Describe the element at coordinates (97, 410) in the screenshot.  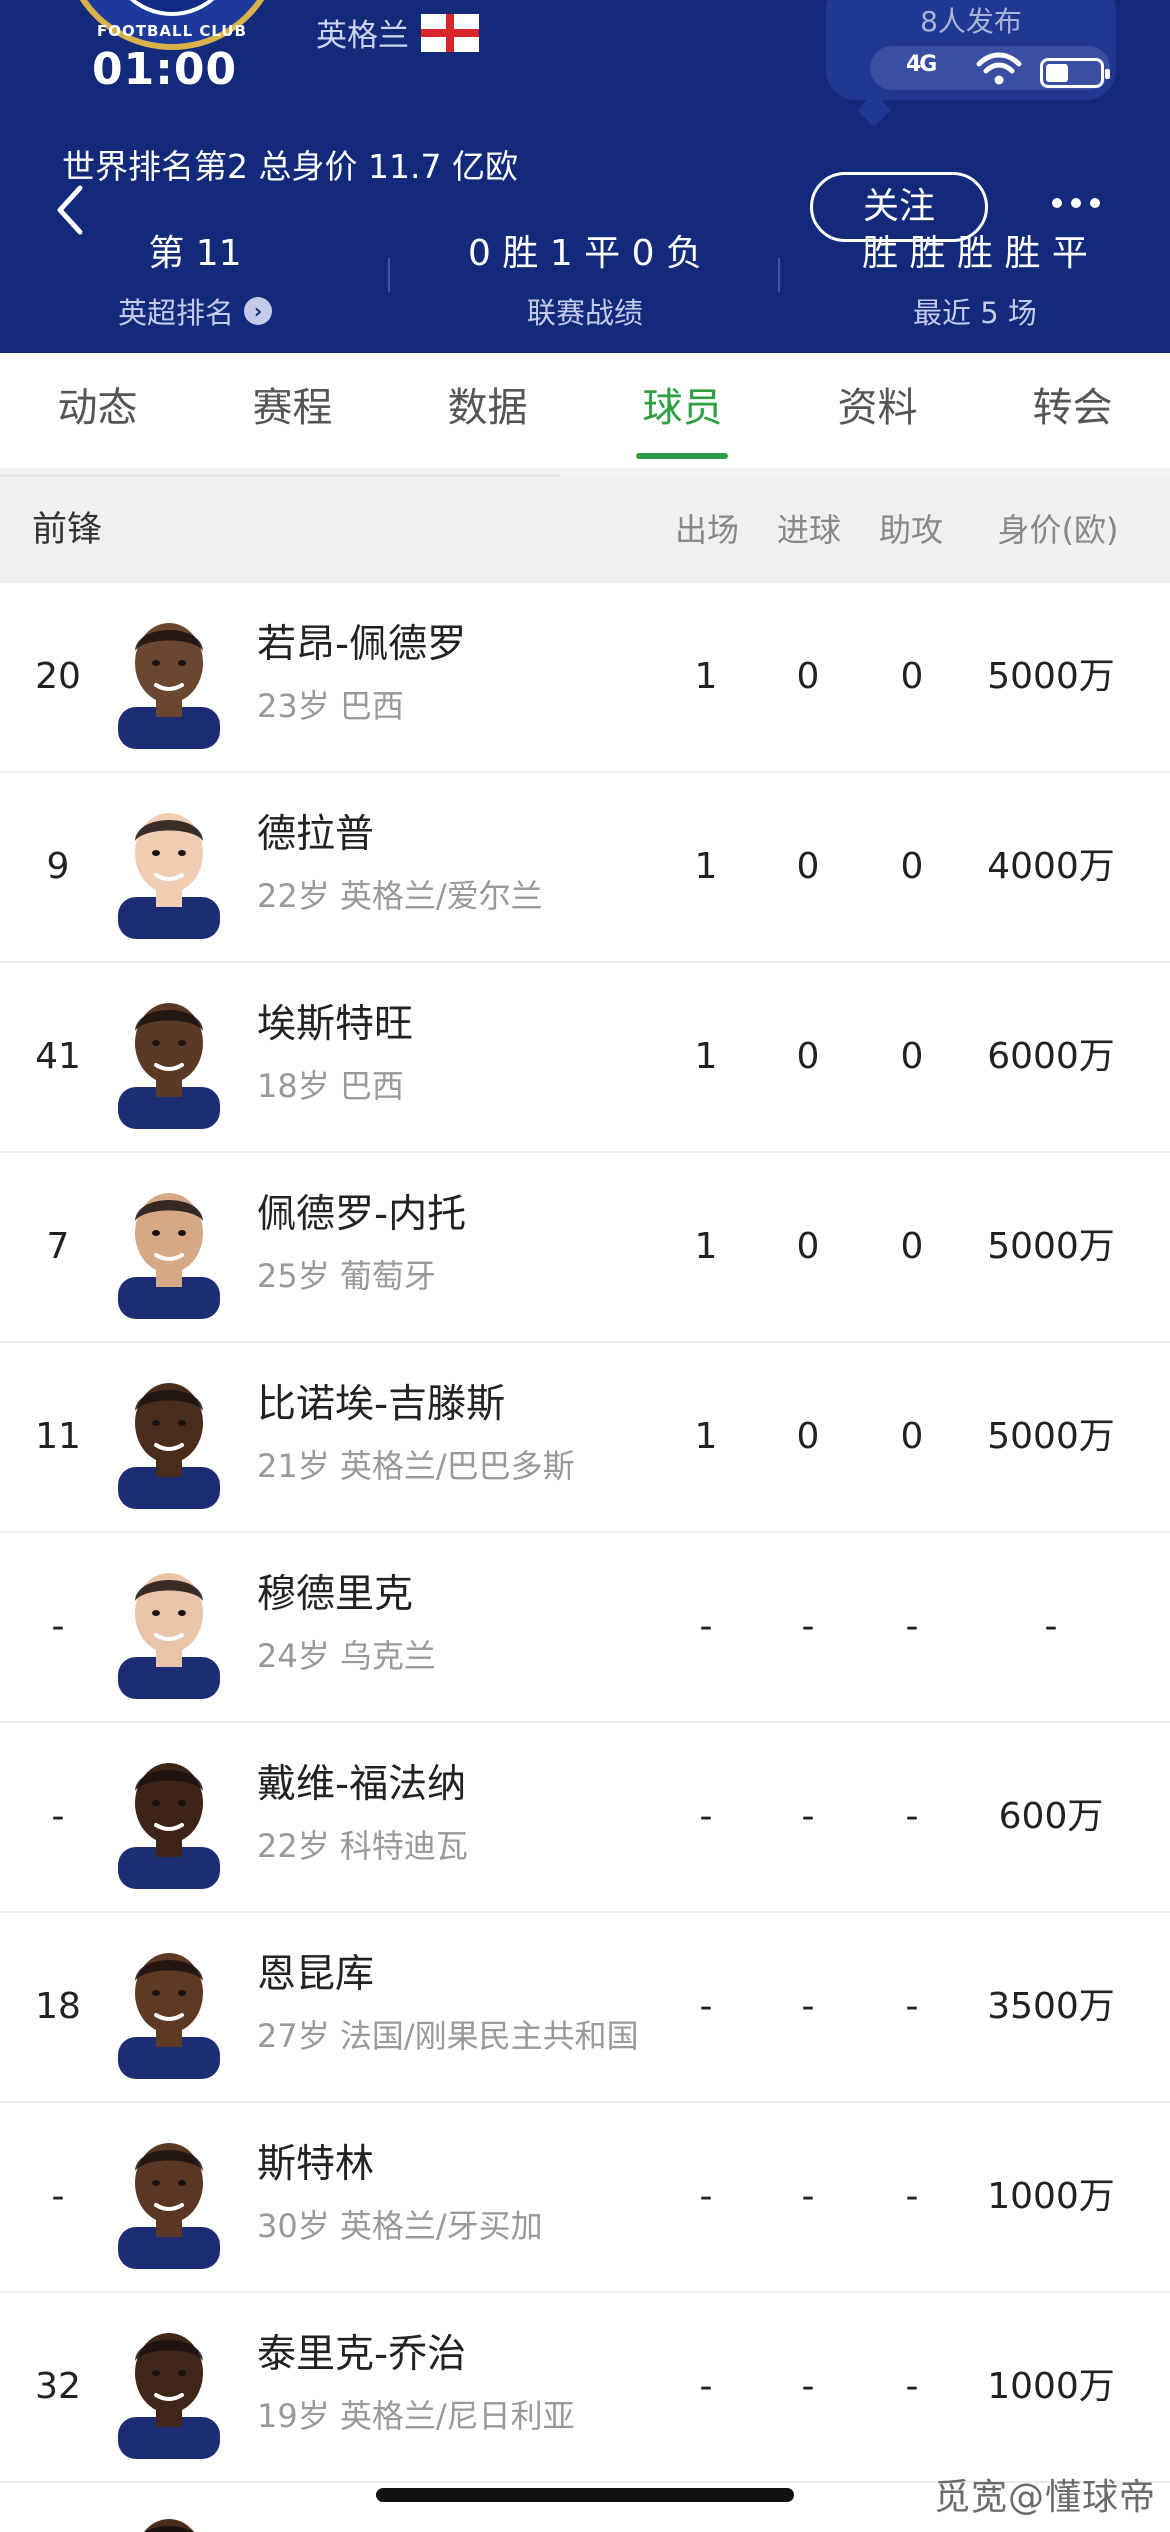
I see `tab-news: 动态` at that location.